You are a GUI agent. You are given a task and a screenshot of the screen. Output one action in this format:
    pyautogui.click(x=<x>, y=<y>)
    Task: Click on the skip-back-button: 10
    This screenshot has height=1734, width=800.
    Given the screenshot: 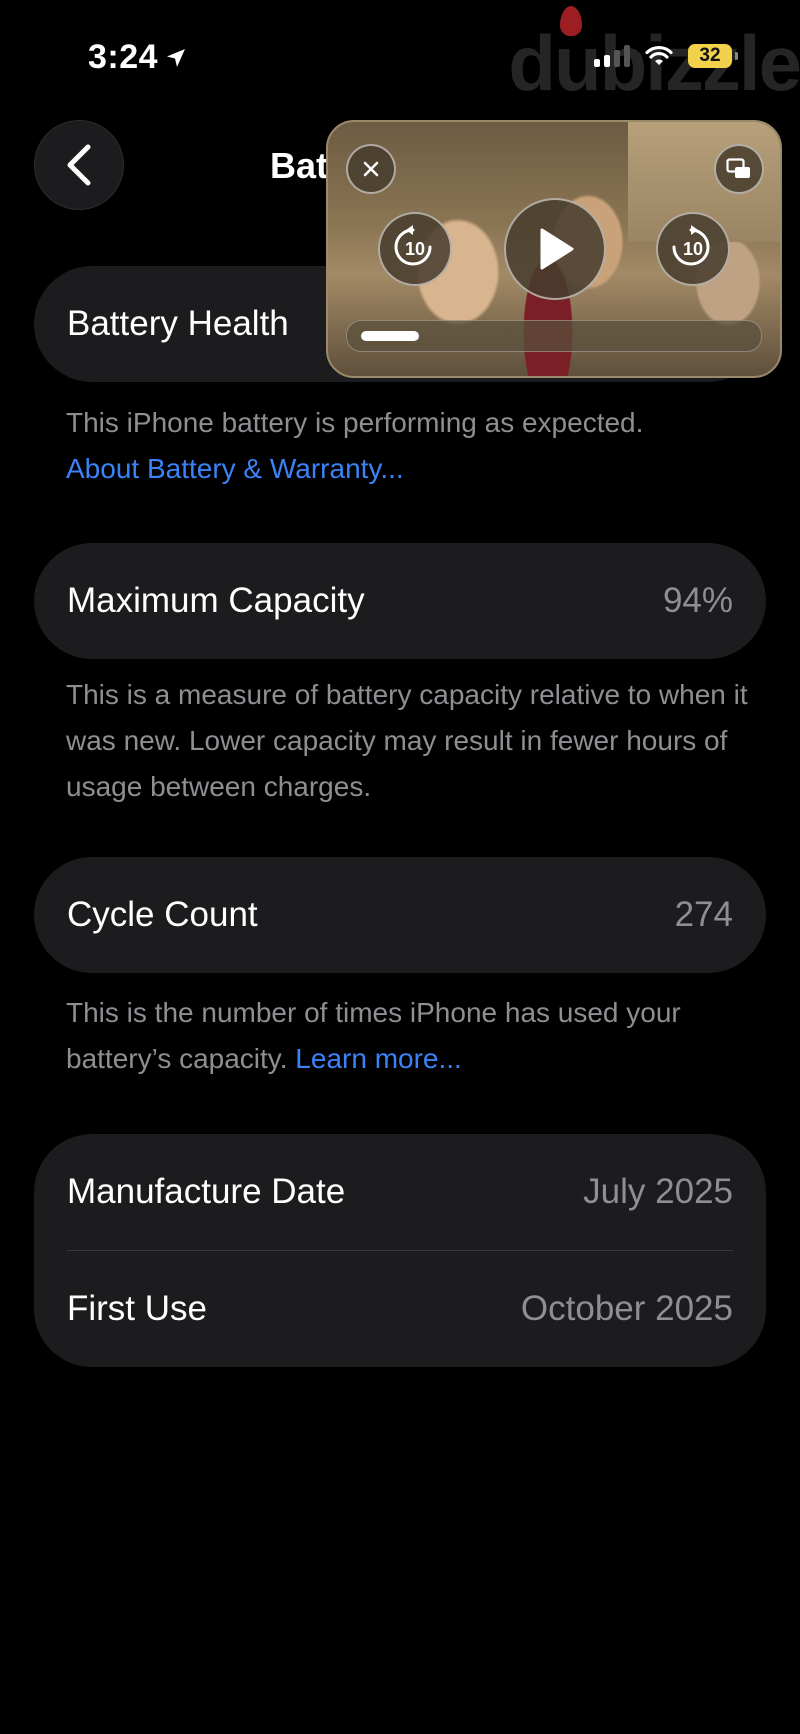 What is the action you would take?
    pyautogui.click(x=415, y=249)
    